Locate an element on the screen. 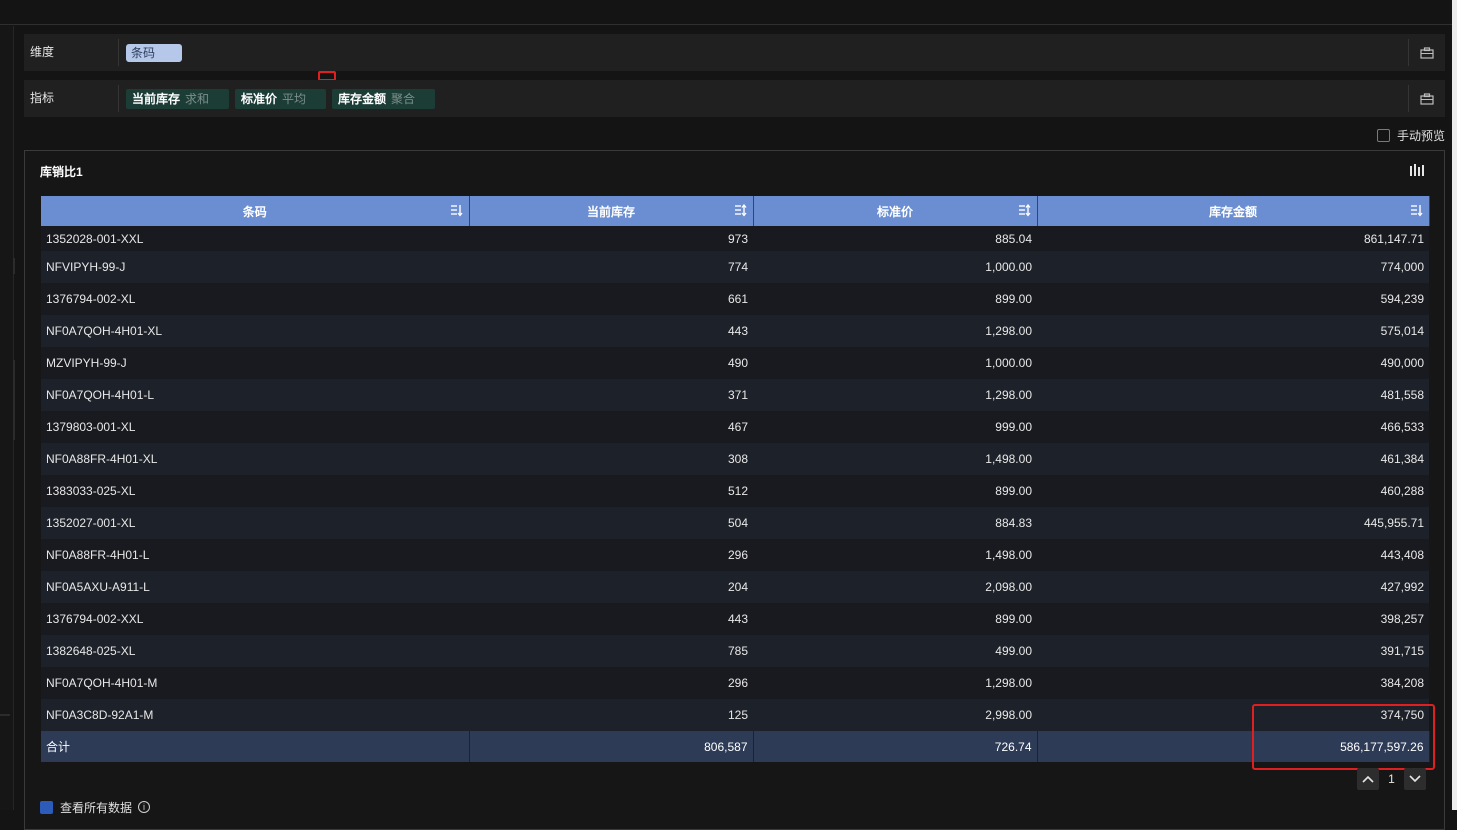 This screenshot has height=830, width=1457. cell-amount: 461,384 is located at coordinates (1233, 459).